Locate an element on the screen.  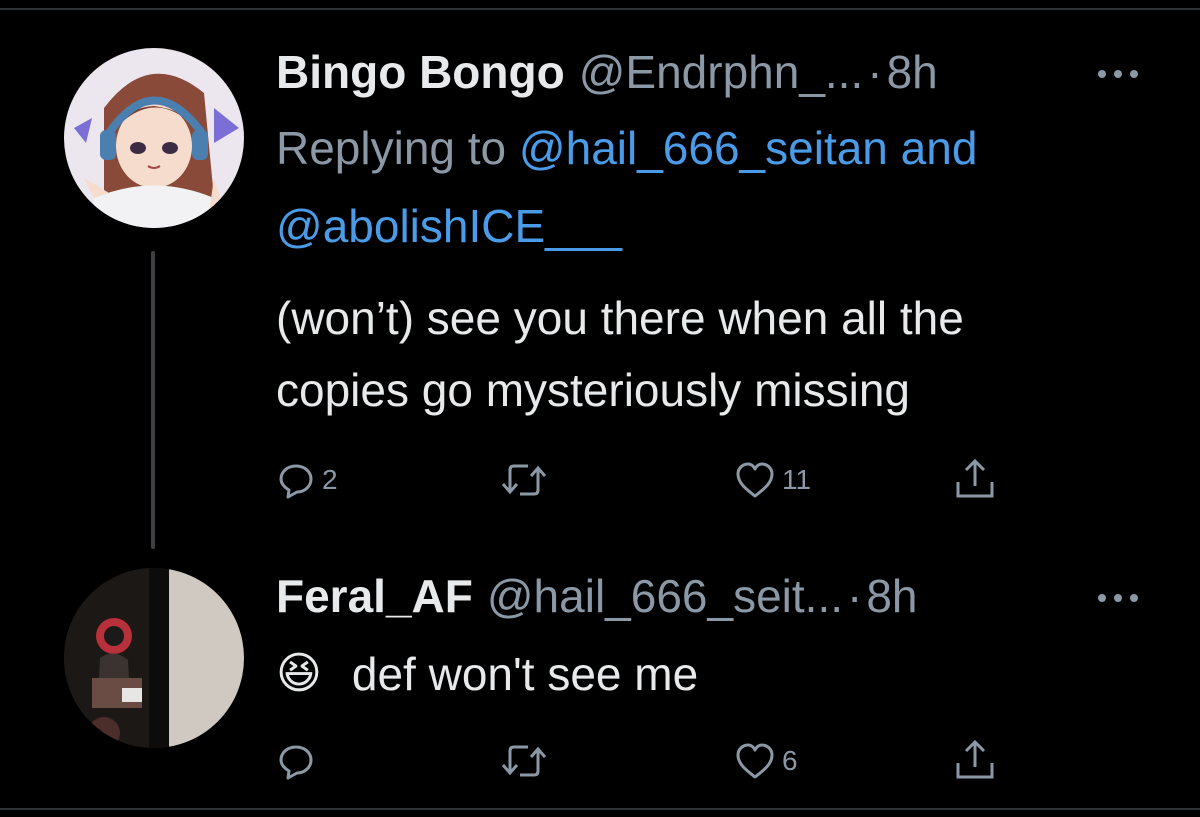
display-name: Feral_AF is located at coordinates (374, 596).